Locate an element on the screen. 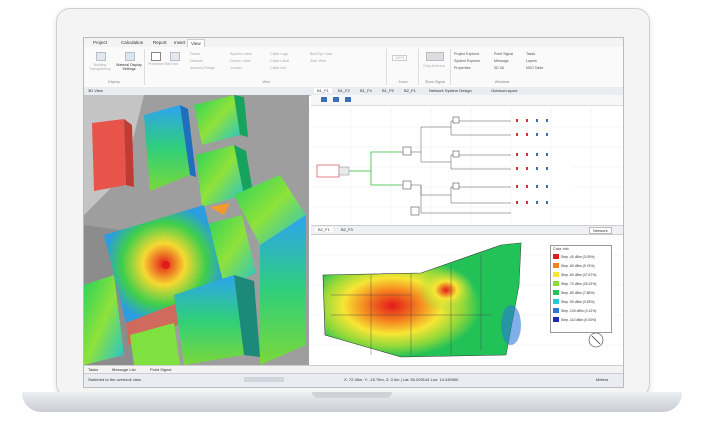  material-display-settings-button: Material Display Settings is located at coordinates (129, 67).